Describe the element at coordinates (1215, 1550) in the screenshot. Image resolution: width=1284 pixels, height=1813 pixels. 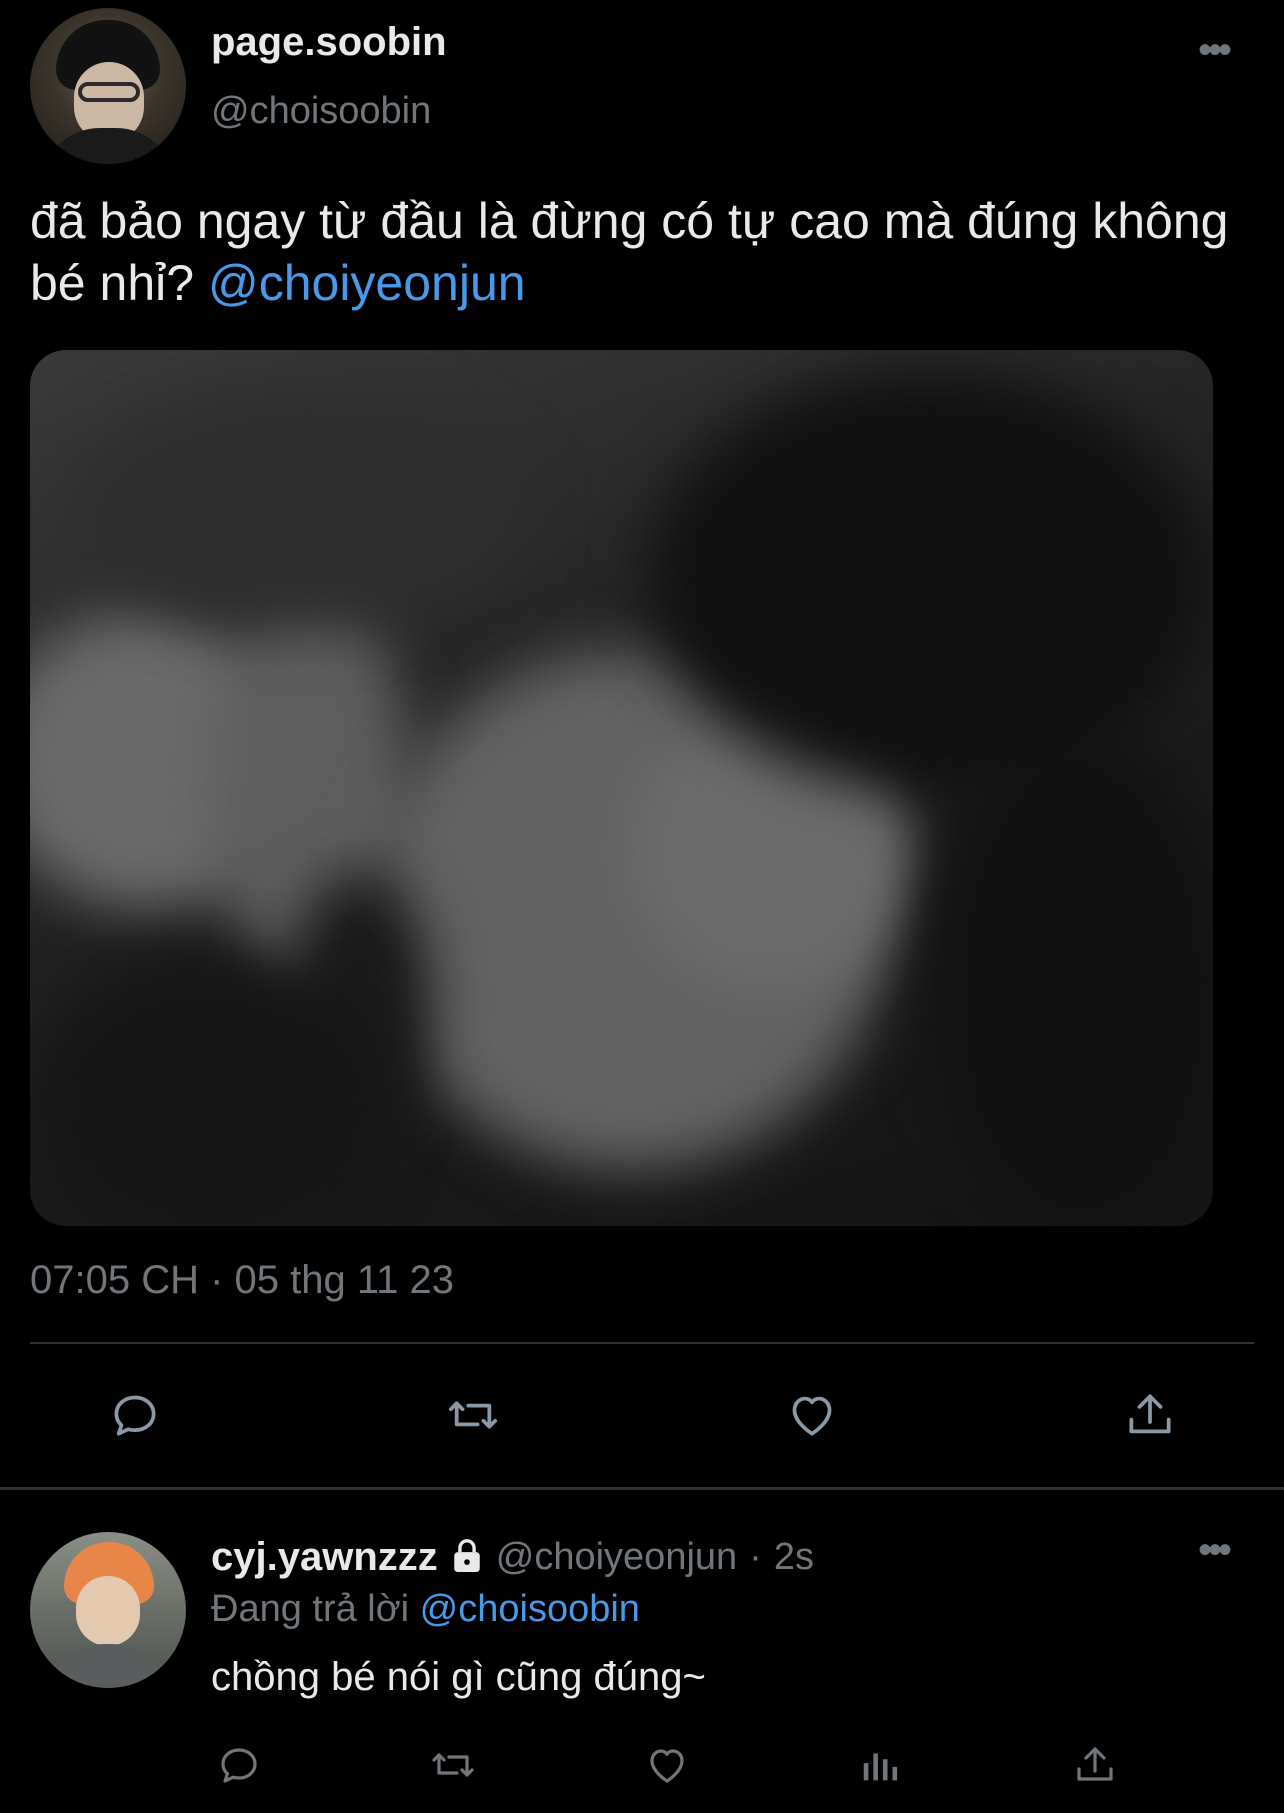
I see `reply-more-options-icon: •••` at that location.